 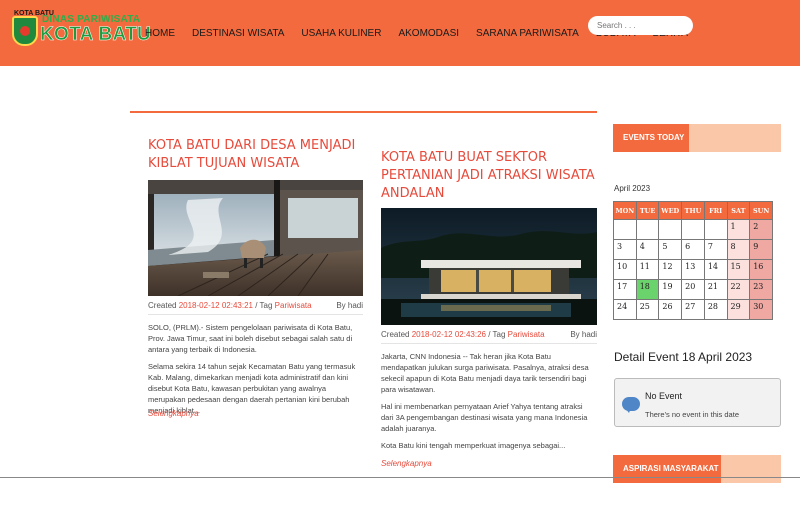 I want to click on nav-home: HOME, so click(x=160, y=33).